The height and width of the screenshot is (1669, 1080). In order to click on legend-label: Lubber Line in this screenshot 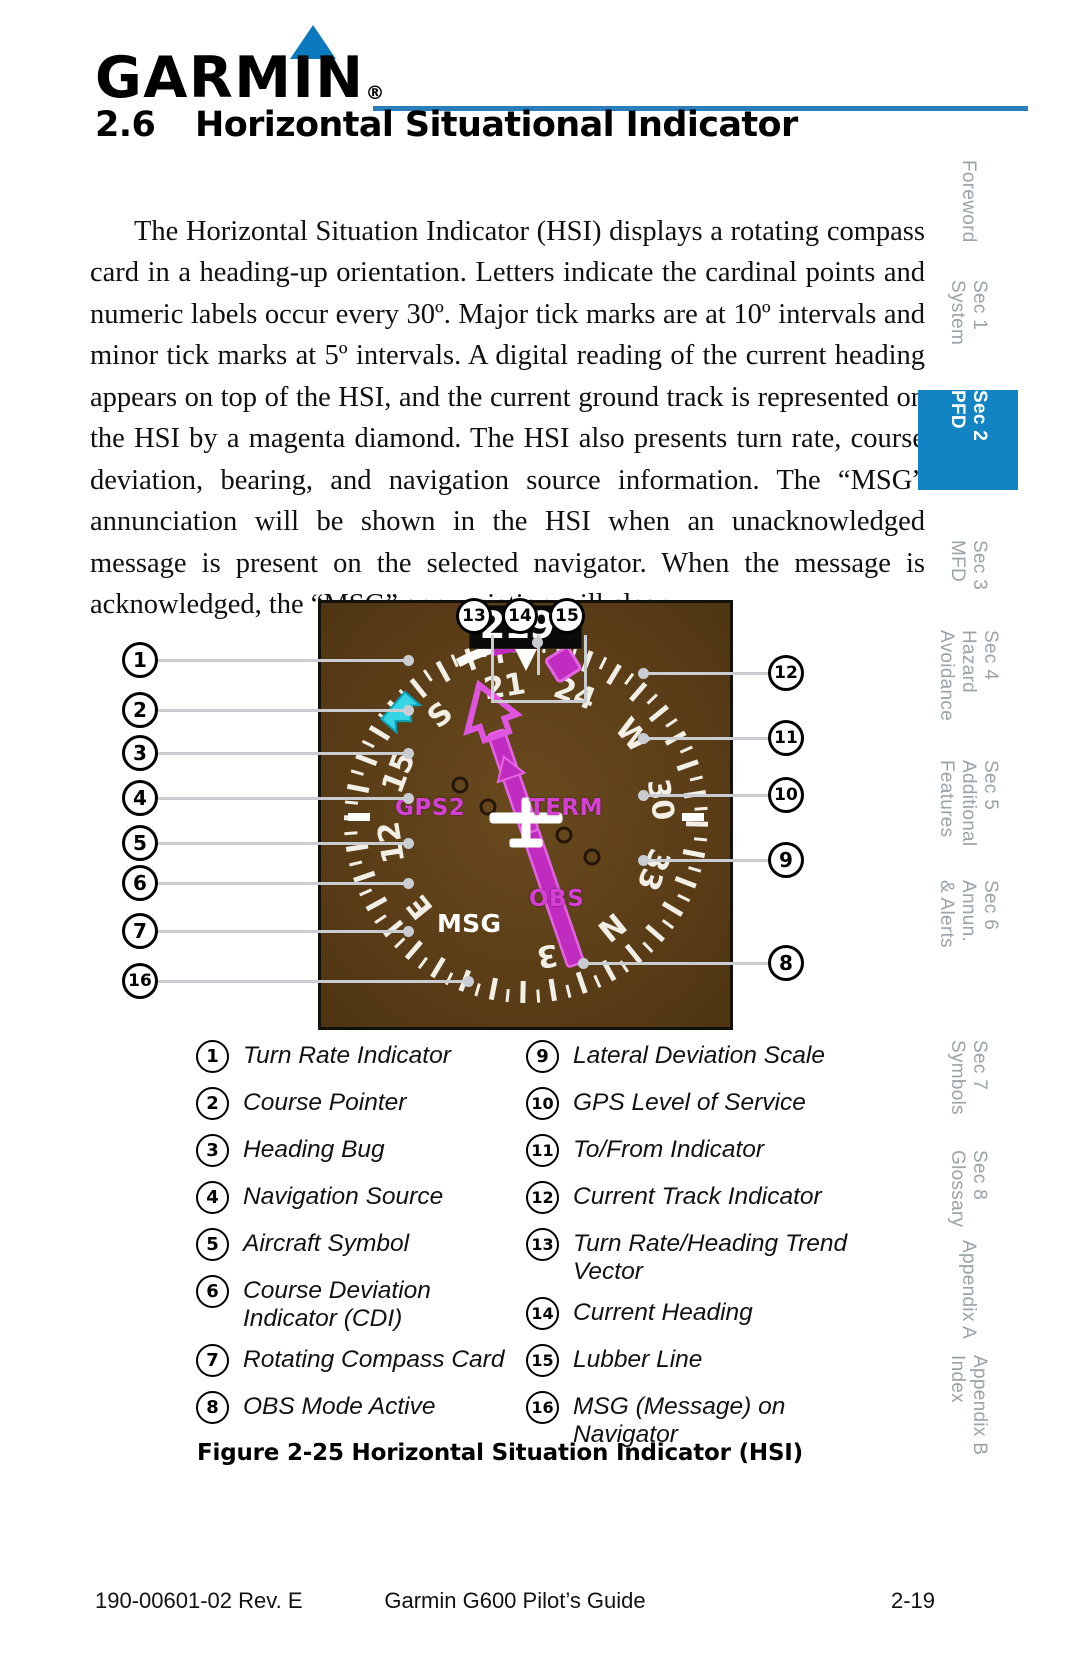, I will do `click(638, 1359)`.